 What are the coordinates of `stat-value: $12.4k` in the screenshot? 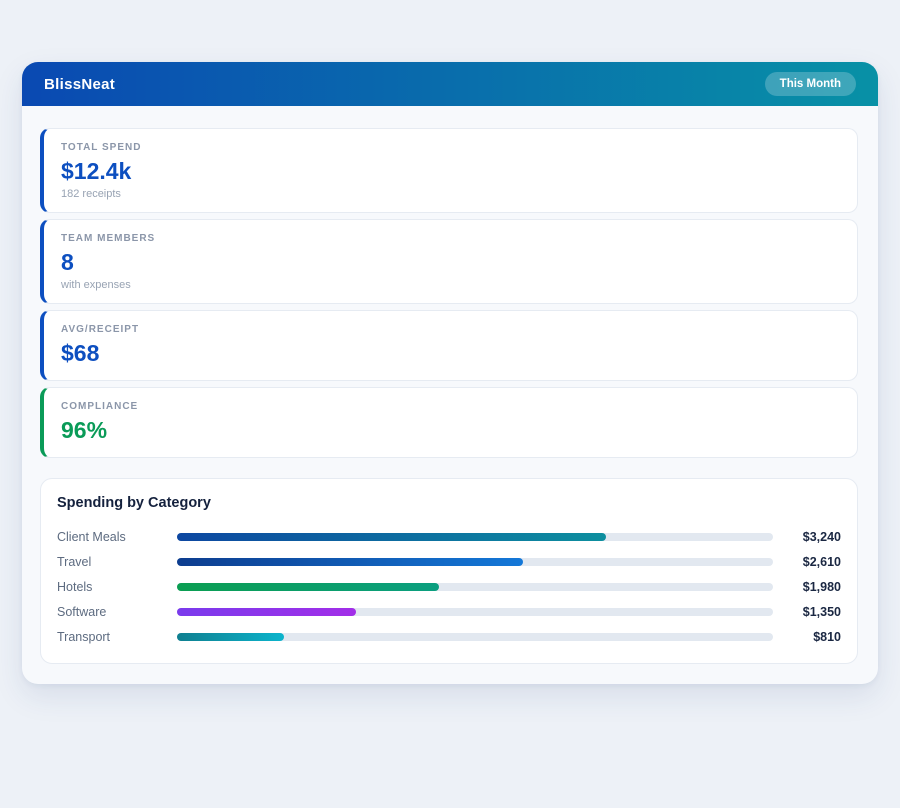 It's located at (96, 171).